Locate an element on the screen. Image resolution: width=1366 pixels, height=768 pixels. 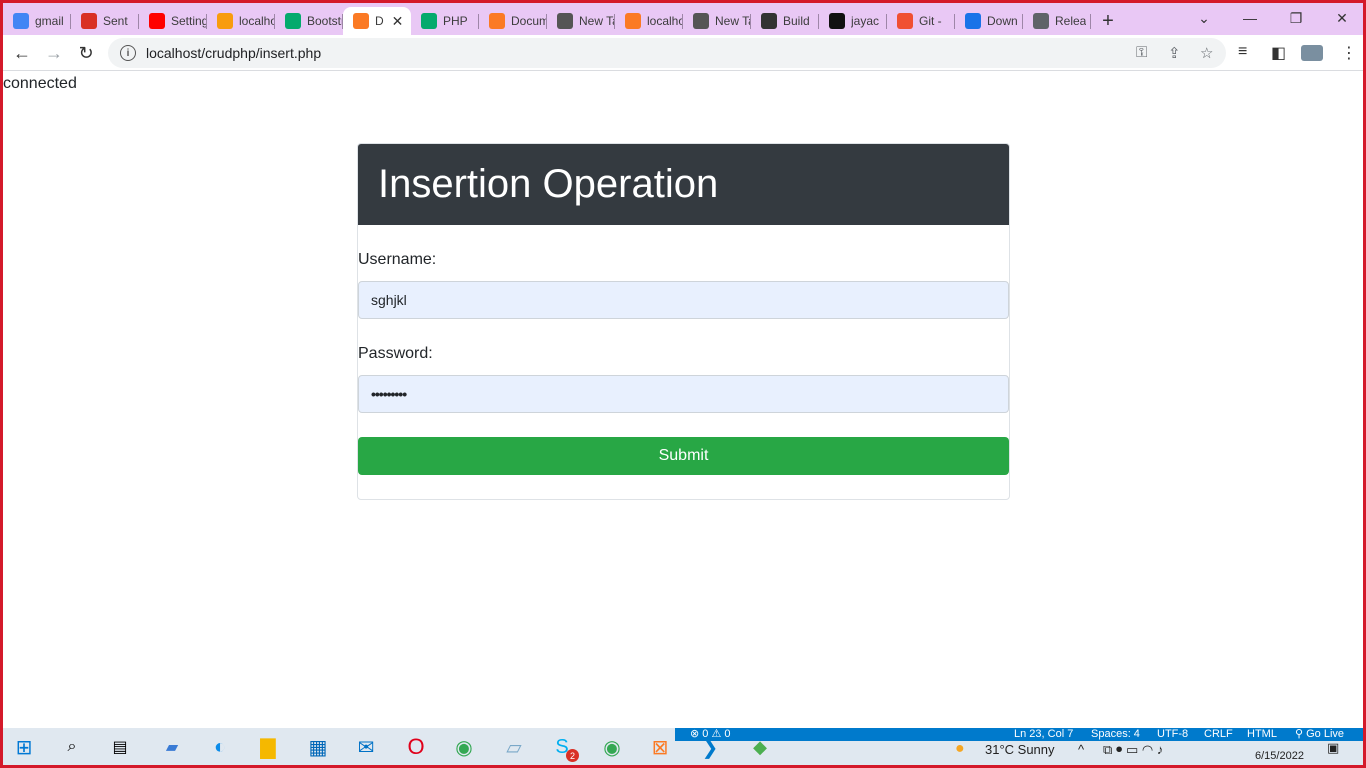
phpmyadmin-icon is located at coordinates (225, 21).